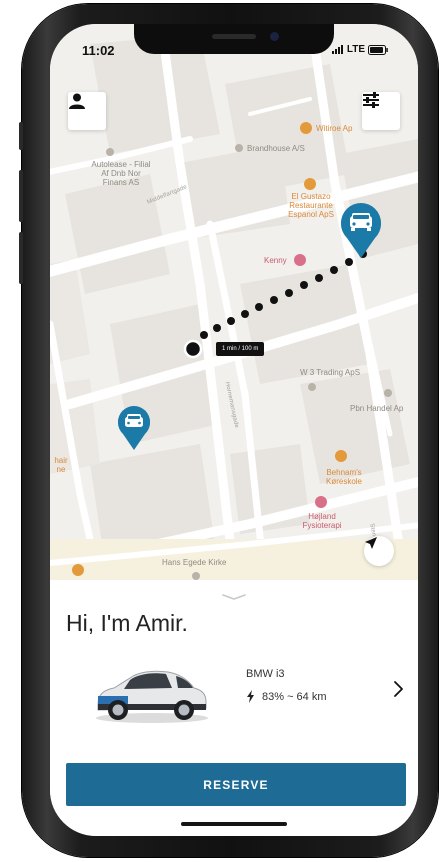  Describe the element at coordinates (21, 258) in the screenshot. I see `volume-down-button` at that location.